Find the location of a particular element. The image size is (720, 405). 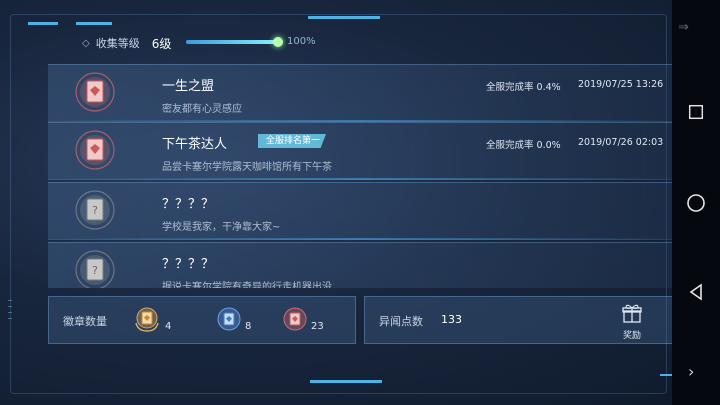

level-progress-fill is located at coordinates (233, 42).